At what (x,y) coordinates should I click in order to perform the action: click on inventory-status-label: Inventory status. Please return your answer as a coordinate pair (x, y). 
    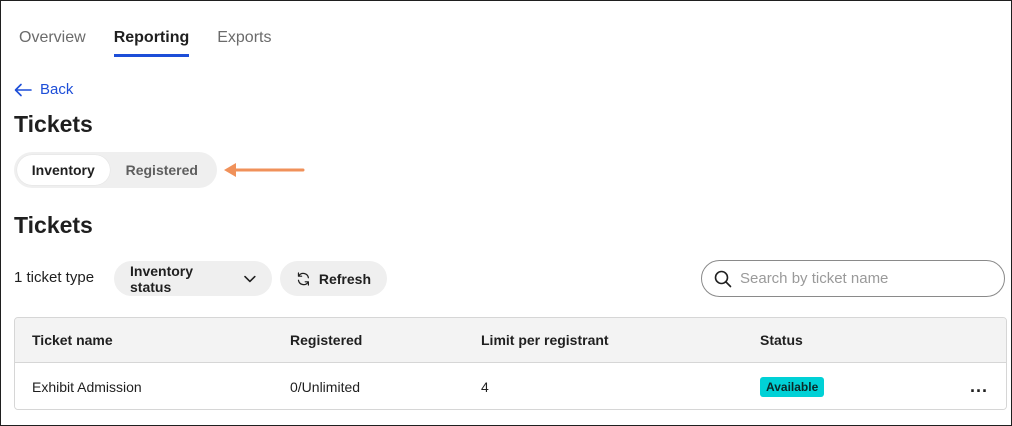
    Looking at the image, I should click on (162, 278).